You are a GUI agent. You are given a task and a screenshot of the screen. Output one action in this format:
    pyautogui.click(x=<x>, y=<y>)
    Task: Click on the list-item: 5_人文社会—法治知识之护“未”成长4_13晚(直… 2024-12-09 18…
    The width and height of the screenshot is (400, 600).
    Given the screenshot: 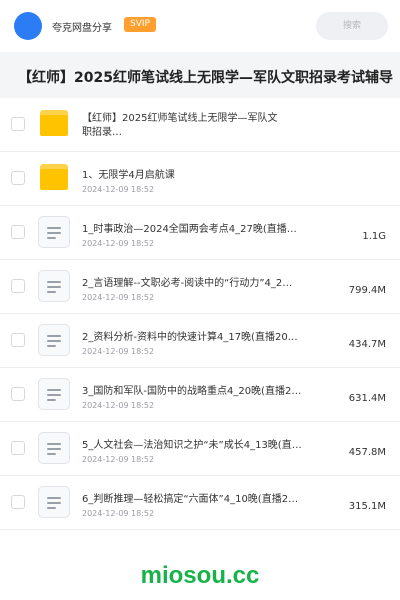 What is the action you would take?
    pyautogui.click(x=200, y=449)
    